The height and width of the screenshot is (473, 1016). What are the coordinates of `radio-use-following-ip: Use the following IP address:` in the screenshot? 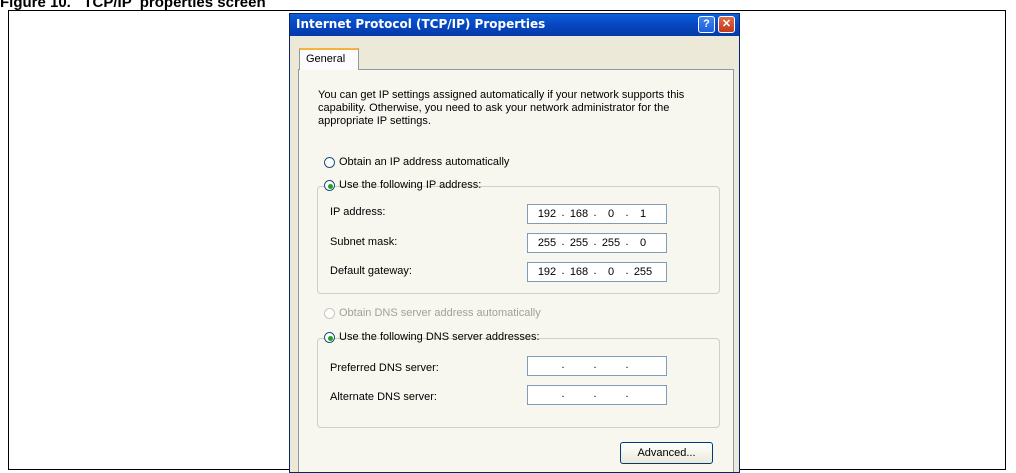 It's located at (402, 186).